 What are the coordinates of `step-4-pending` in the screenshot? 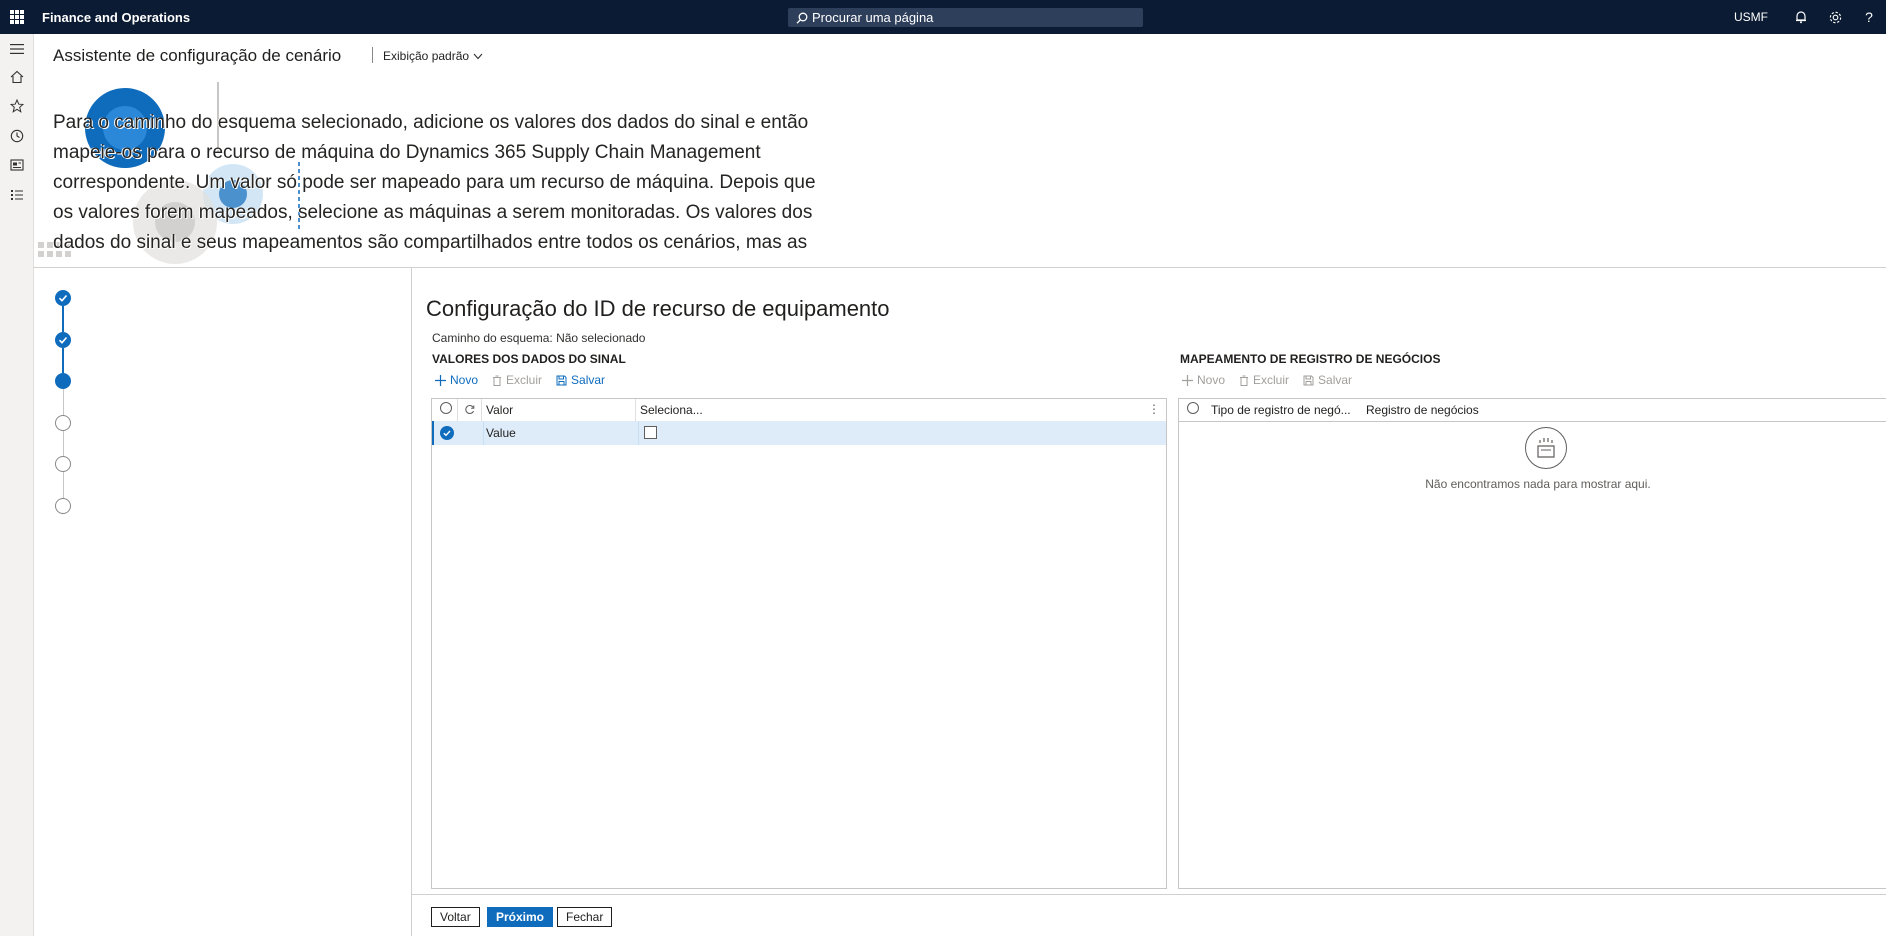 It's located at (63, 423).